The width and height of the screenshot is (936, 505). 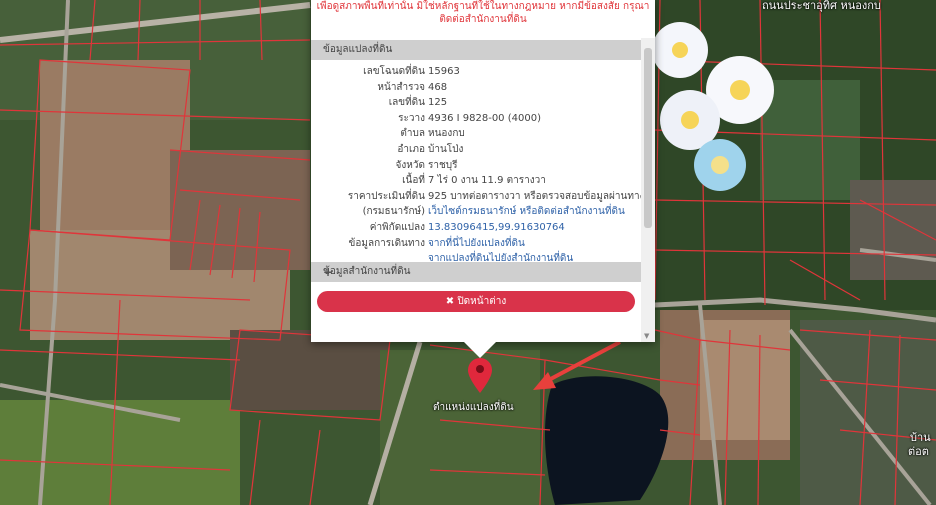 I want to click on info-row: ข้อมูลการเดินทาง จากที่นี่ไปยังแปลงที่ดิน, so click(x=476, y=244).